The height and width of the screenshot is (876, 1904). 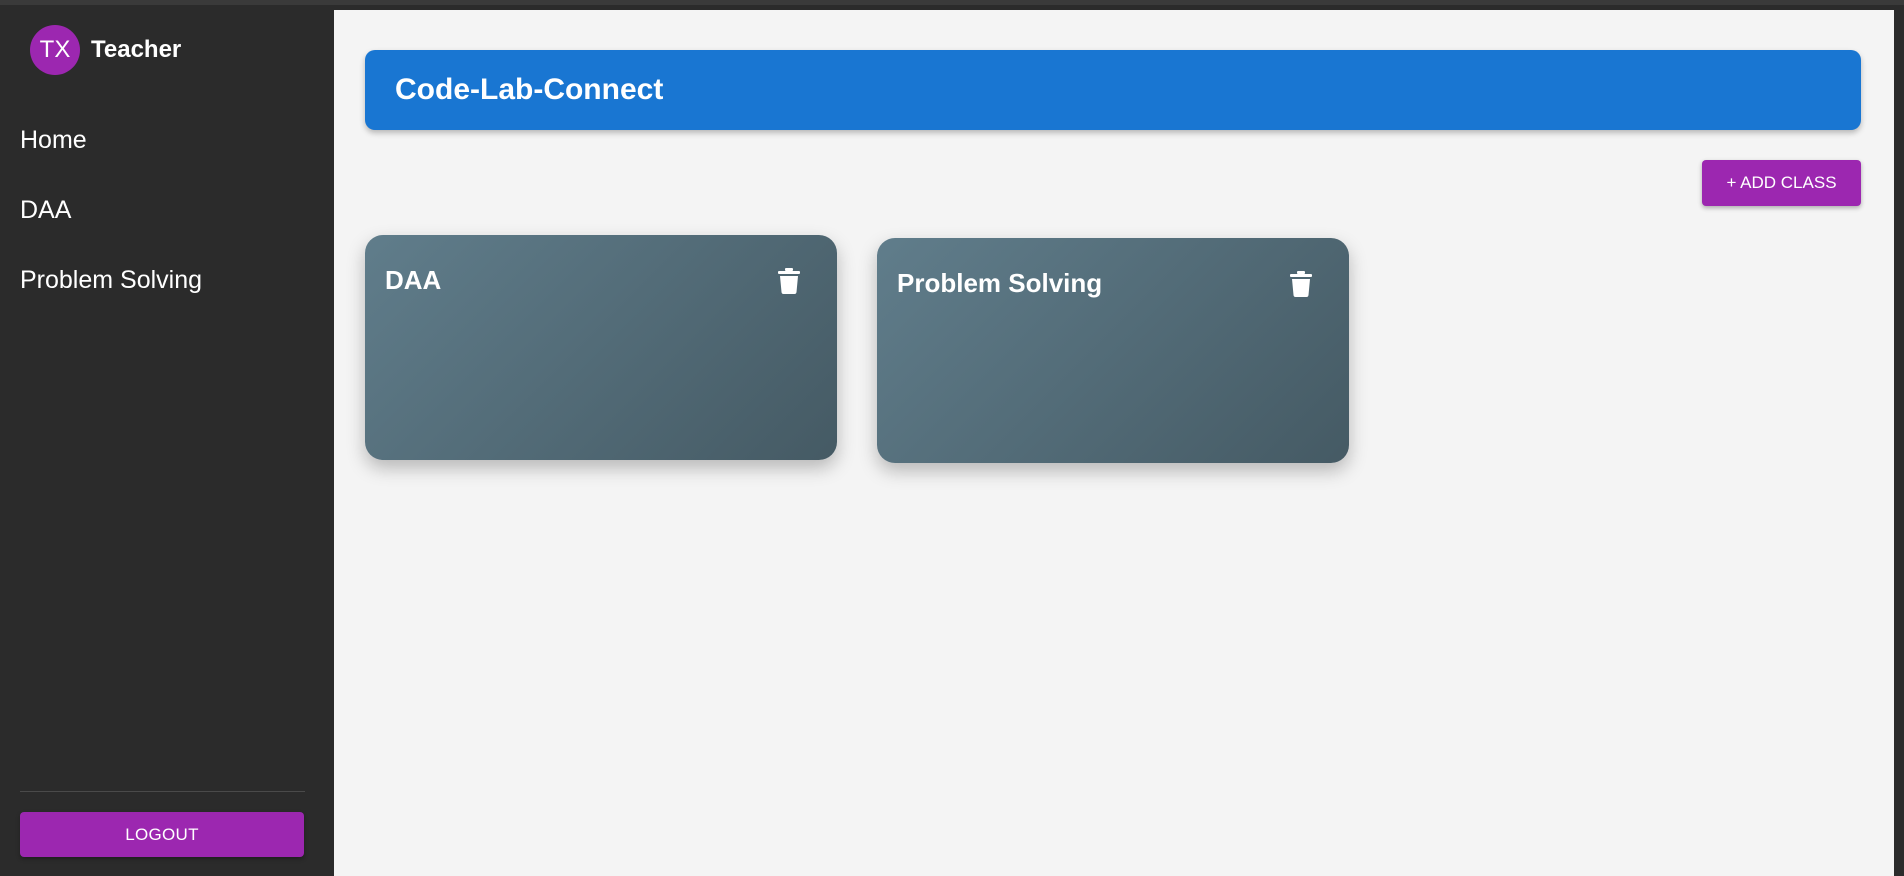 What do you see at coordinates (601, 347) in the screenshot?
I see `class-card: DAA` at bounding box center [601, 347].